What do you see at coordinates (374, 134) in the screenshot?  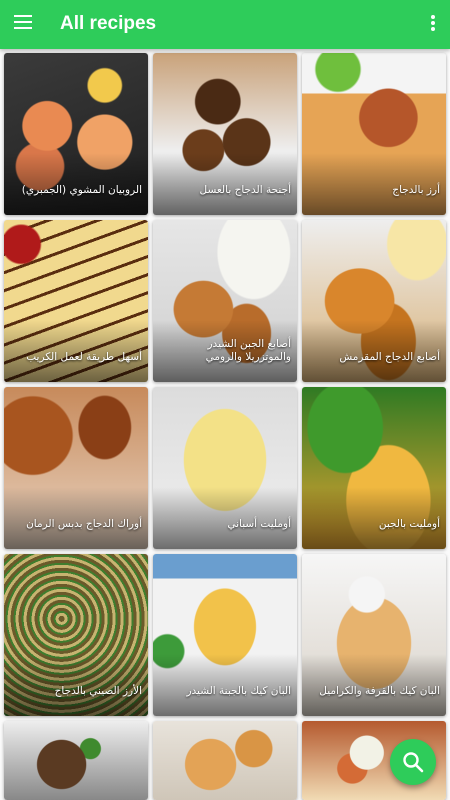 I see `recipe-card: أرز بالدجاج` at bounding box center [374, 134].